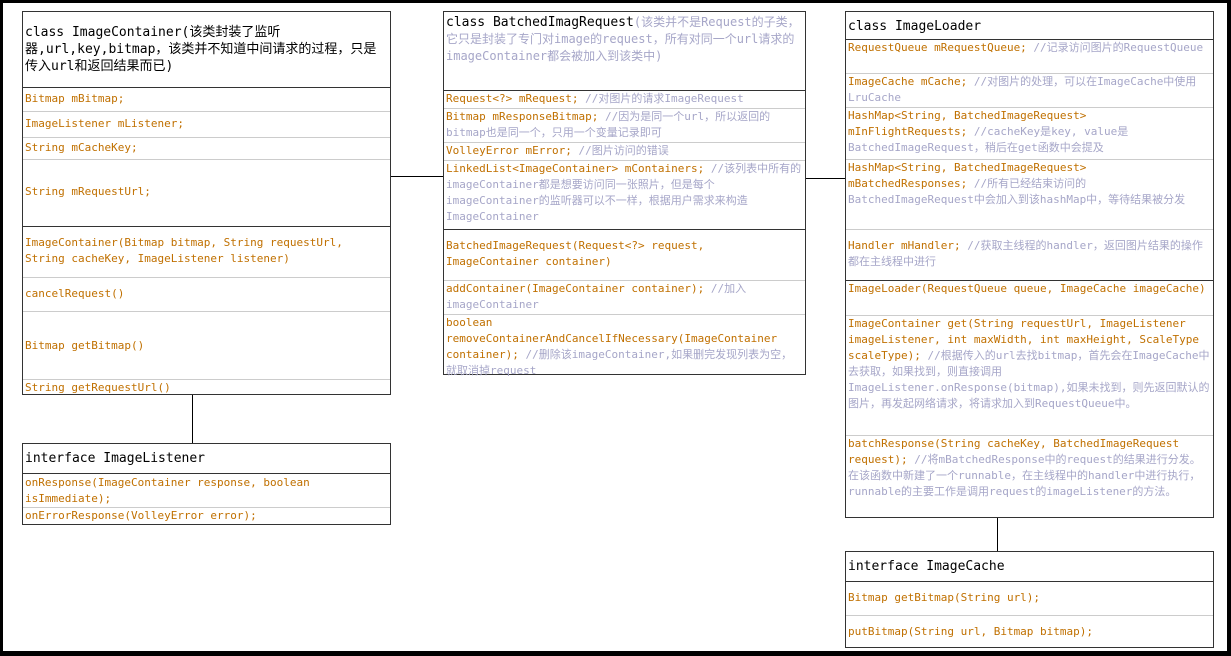 This screenshot has height=656, width=1231. Describe the element at coordinates (575, 288) in the screenshot. I see `method-code: addContainer(ImageContainer container);` at that location.